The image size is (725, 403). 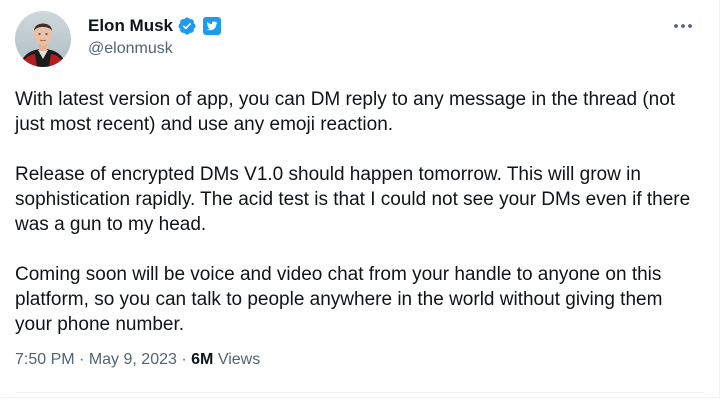 What do you see at coordinates (130, 26) in the screenshot?
I see `author-display-name: Elon Musk` at bounding box center [130, 26].